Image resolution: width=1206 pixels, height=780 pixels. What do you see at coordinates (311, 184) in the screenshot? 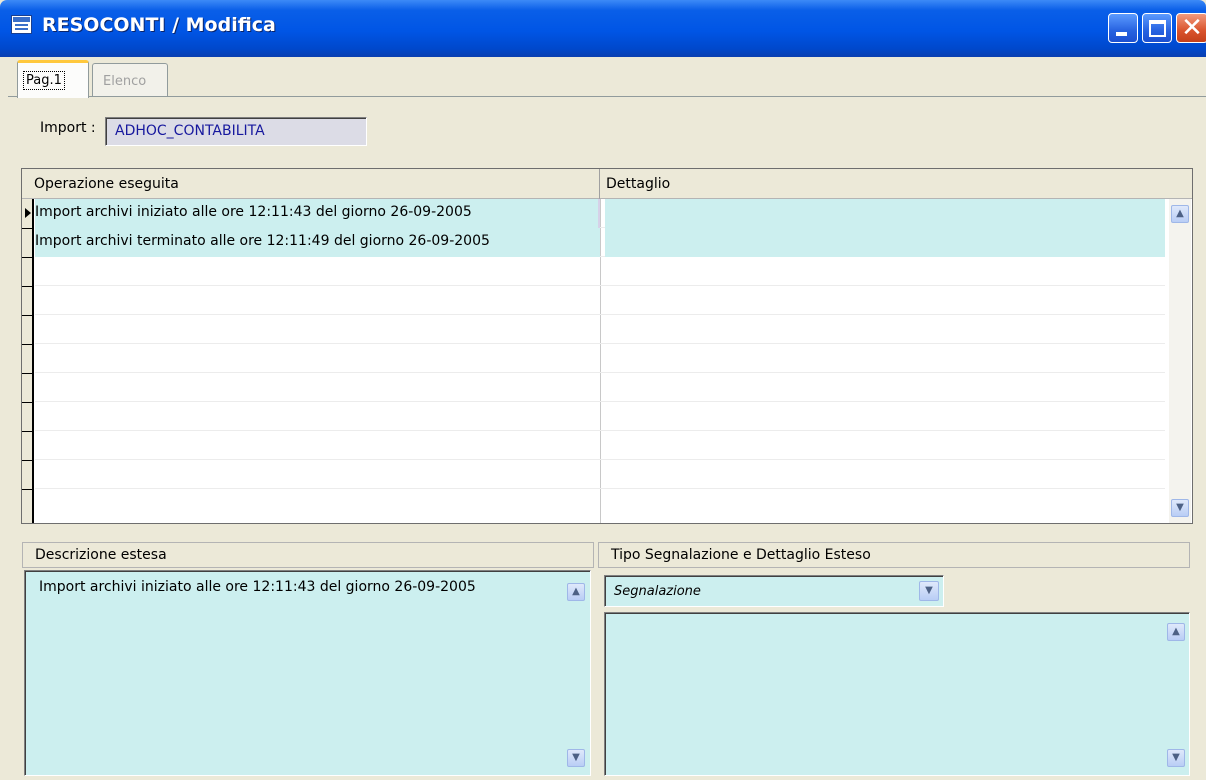
I see `column-header-operazione: Operazione eseguita` at bounding box center [311, 184].